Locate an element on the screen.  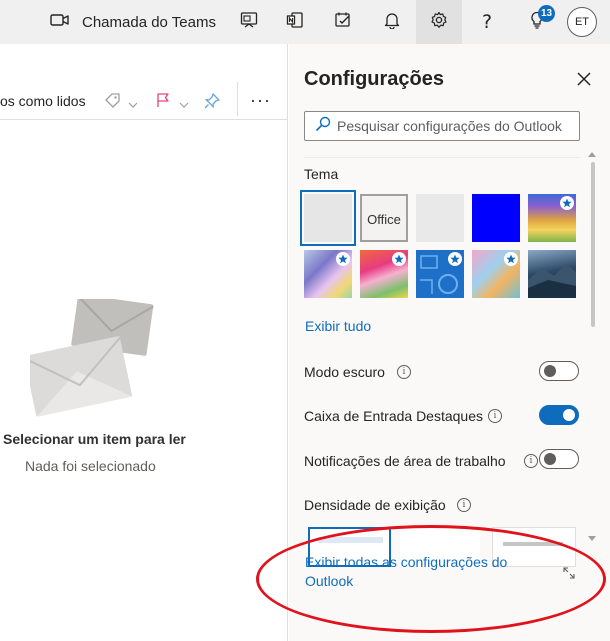
desktop-notifications-label: Notificações de área de trabalho is located at coordinates (405, 461).